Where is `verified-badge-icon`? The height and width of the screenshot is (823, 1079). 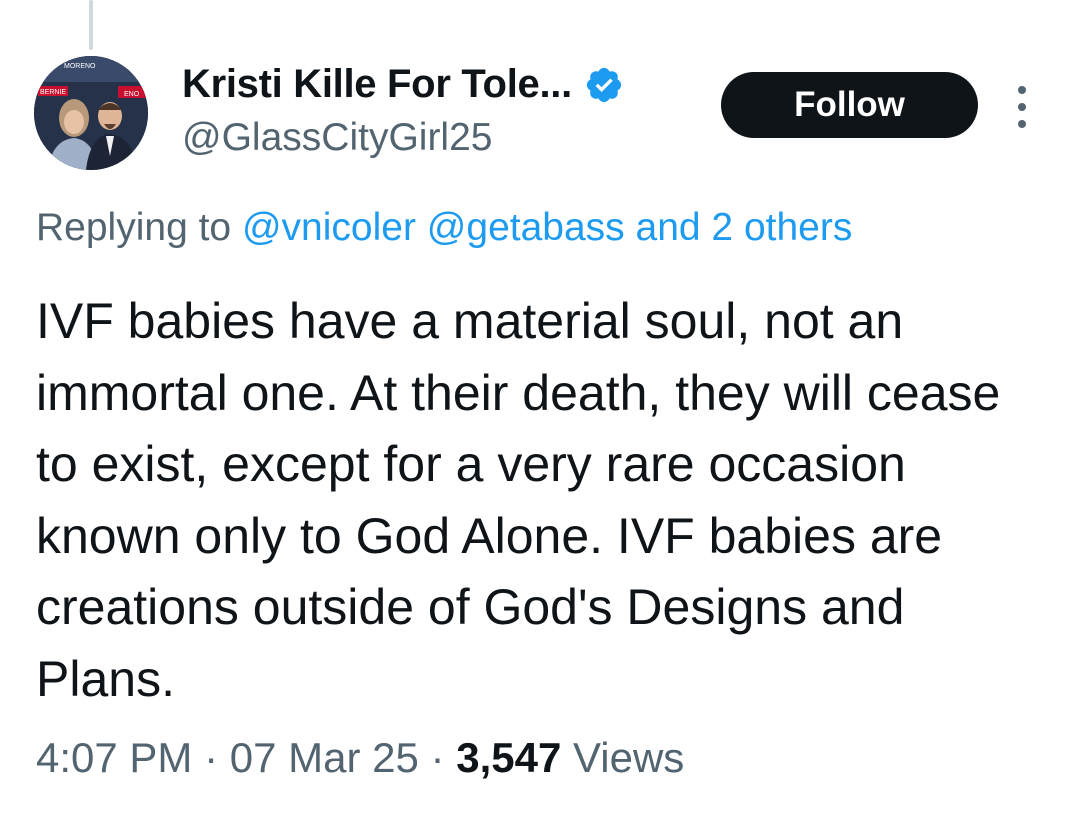
verified-badge-icon is located at coordinates (604, 85).